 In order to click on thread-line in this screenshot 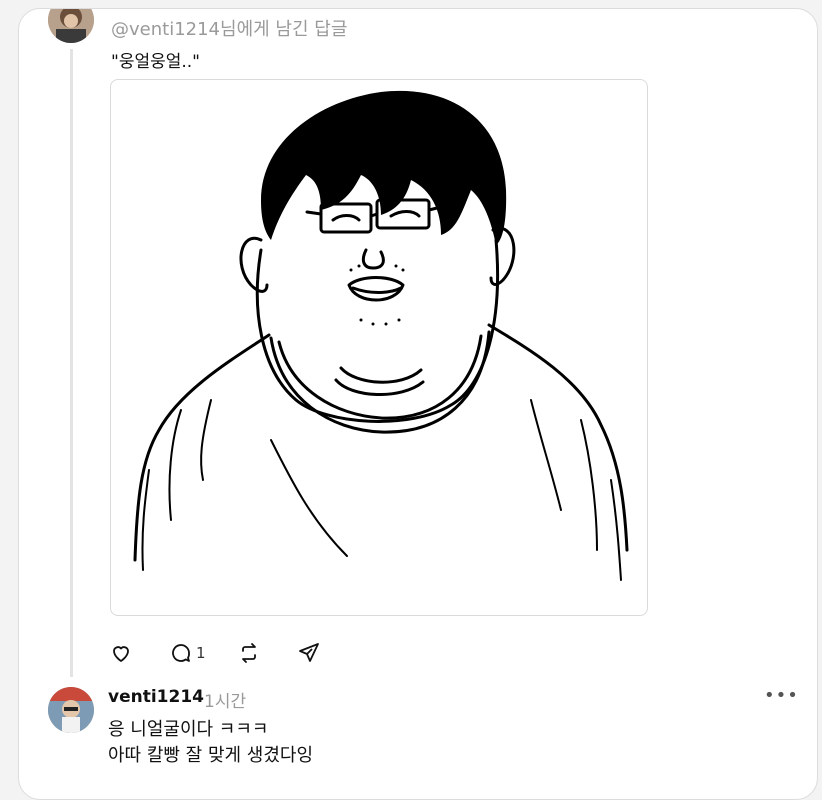, I will do `click(71, 363)`.